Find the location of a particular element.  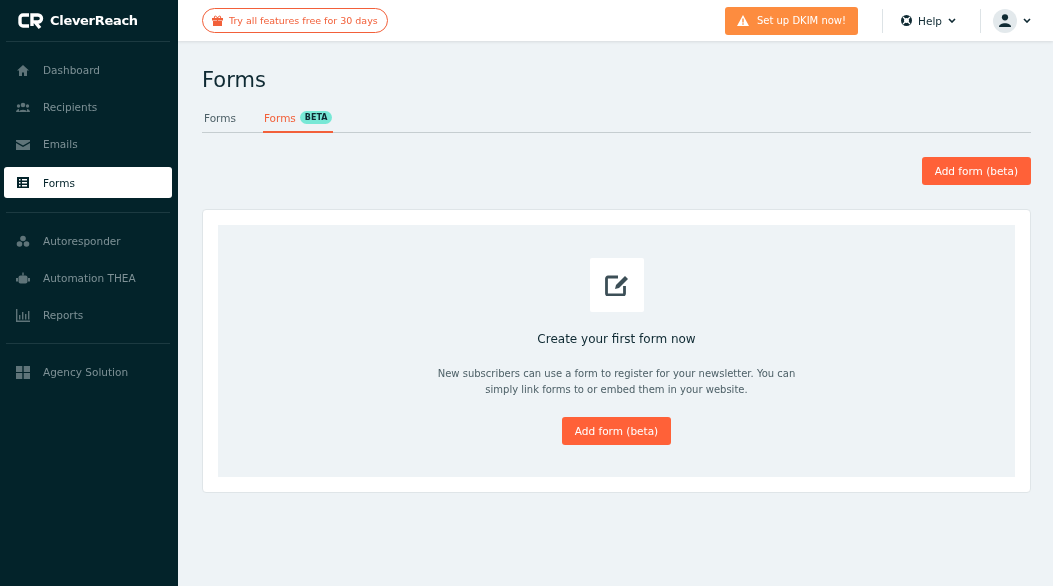

logo-icon is located at coordinates (31, 20).